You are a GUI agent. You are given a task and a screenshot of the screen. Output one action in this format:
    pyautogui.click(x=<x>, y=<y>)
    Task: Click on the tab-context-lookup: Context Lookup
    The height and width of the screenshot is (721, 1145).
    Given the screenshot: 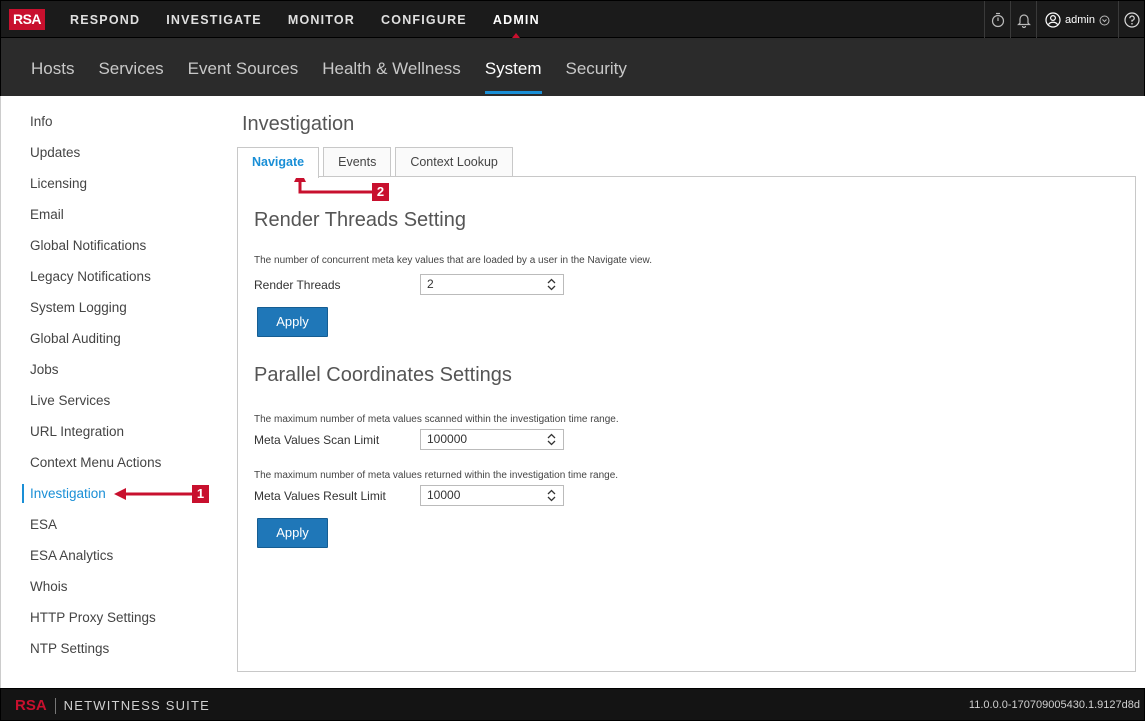 What is the action you would take?
    pyautogui.click(x=454, y=162)
    